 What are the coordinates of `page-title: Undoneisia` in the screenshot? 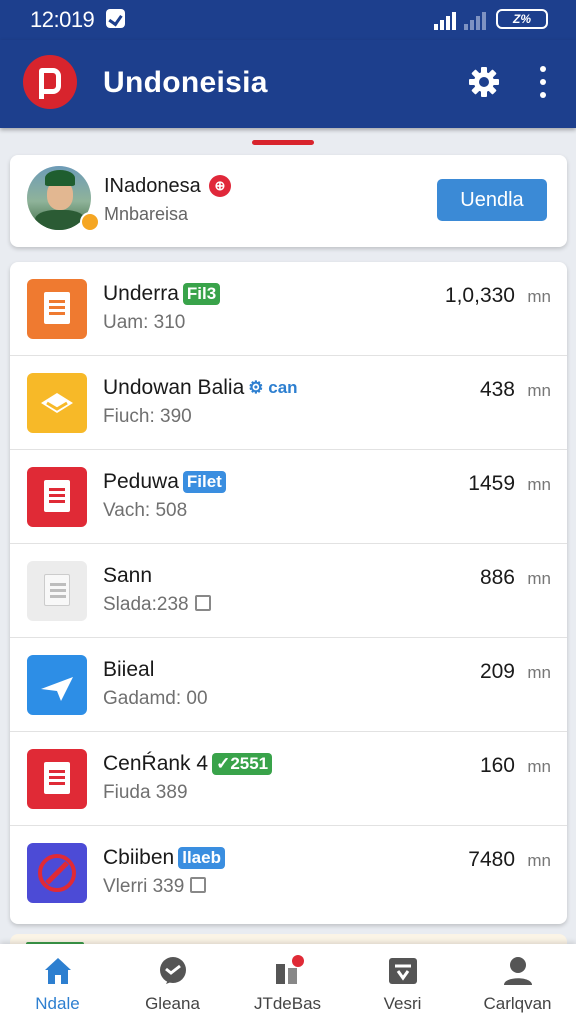 It's located at (185, 82).